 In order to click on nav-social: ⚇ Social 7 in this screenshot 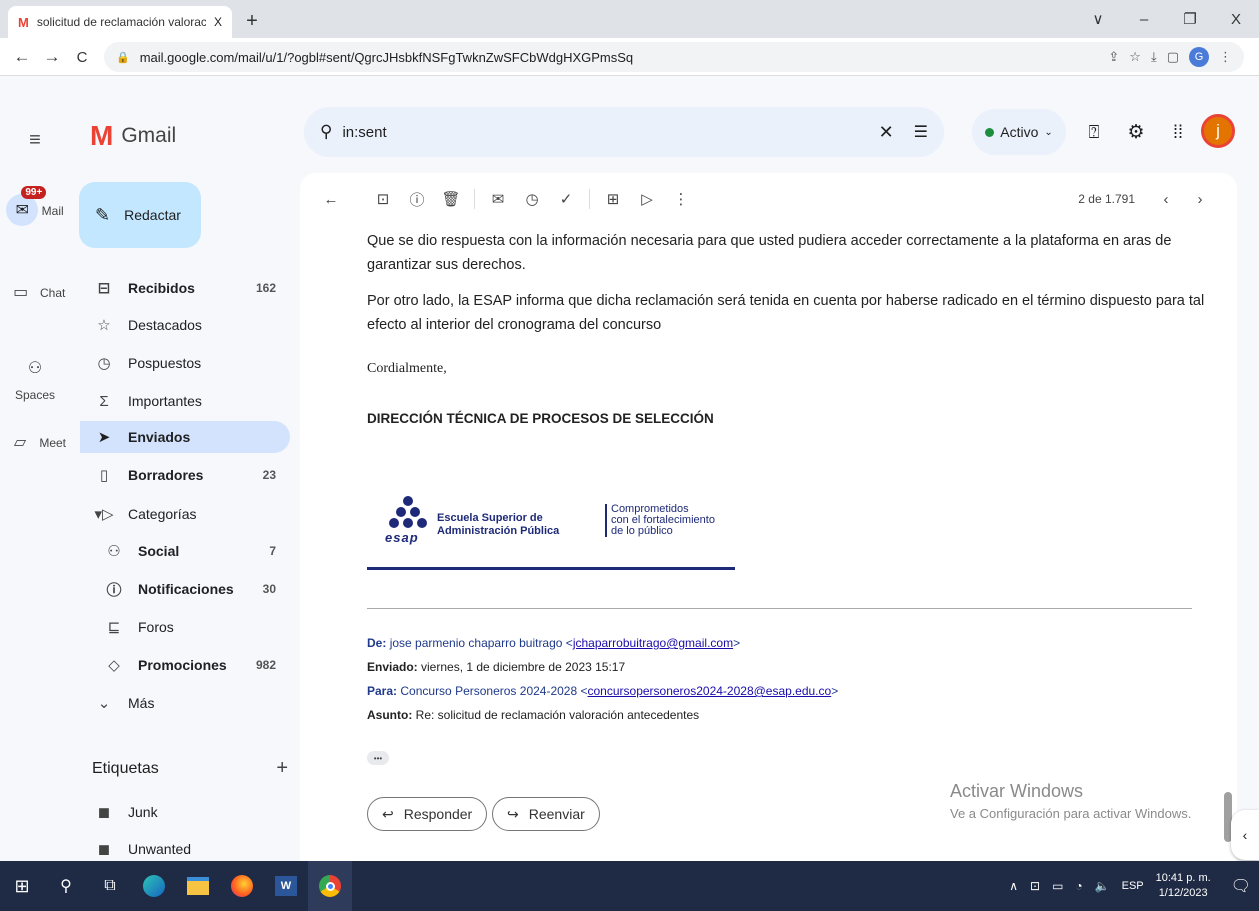, I will do `click(185, 551)`.